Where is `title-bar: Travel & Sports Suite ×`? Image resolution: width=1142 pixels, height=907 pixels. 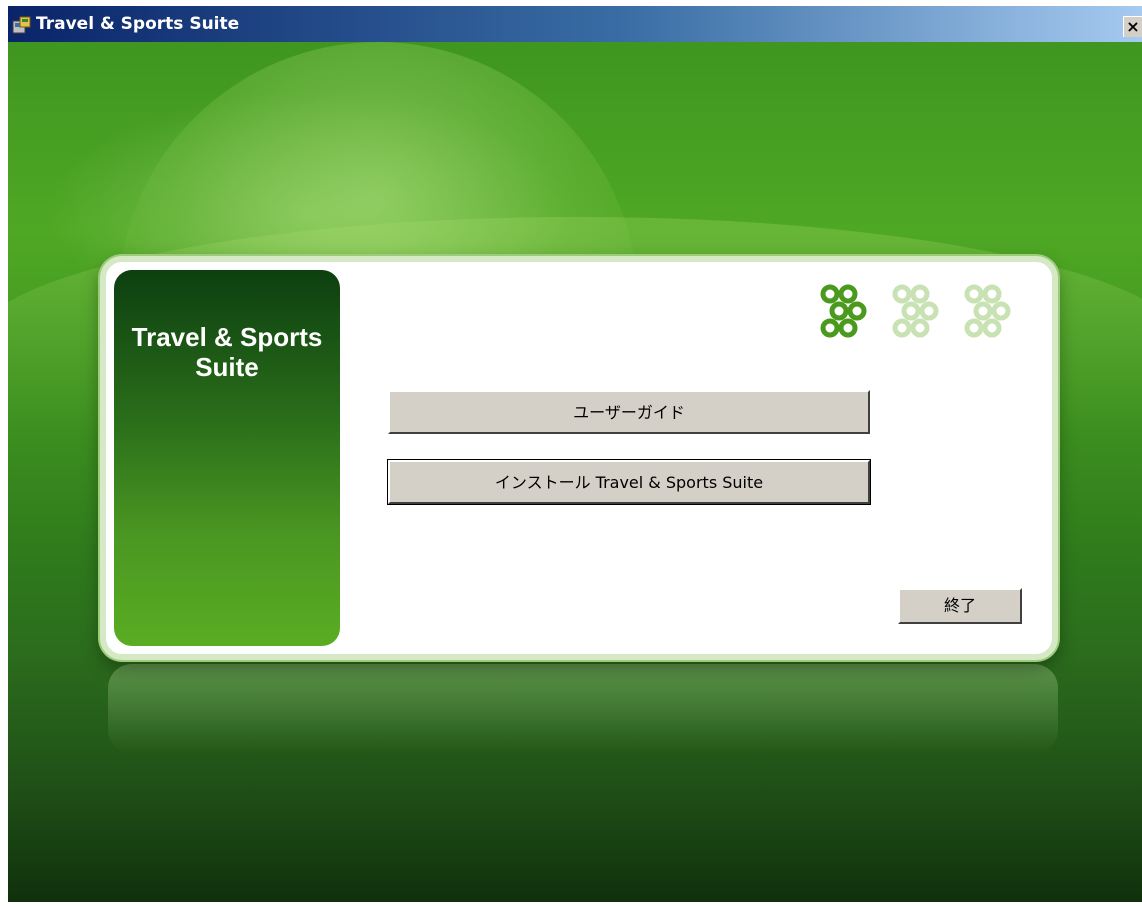 title-bar: Travel & Sports Suite × is located at coordinates (575, 24).